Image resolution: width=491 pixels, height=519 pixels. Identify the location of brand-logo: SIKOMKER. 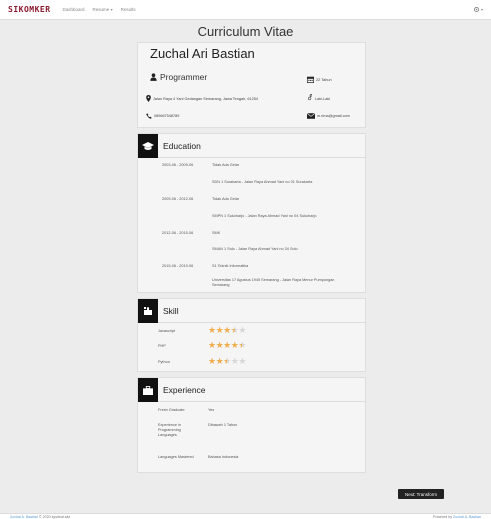
(29, 9).